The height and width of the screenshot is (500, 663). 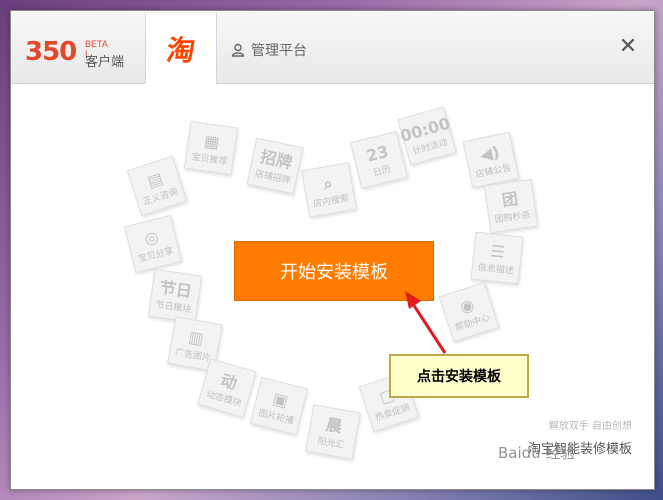 What do you see at coordinates (156, 255) in the screenshot?
I see `tile-label: 宝贝分享` at bounding box center [156, 255].